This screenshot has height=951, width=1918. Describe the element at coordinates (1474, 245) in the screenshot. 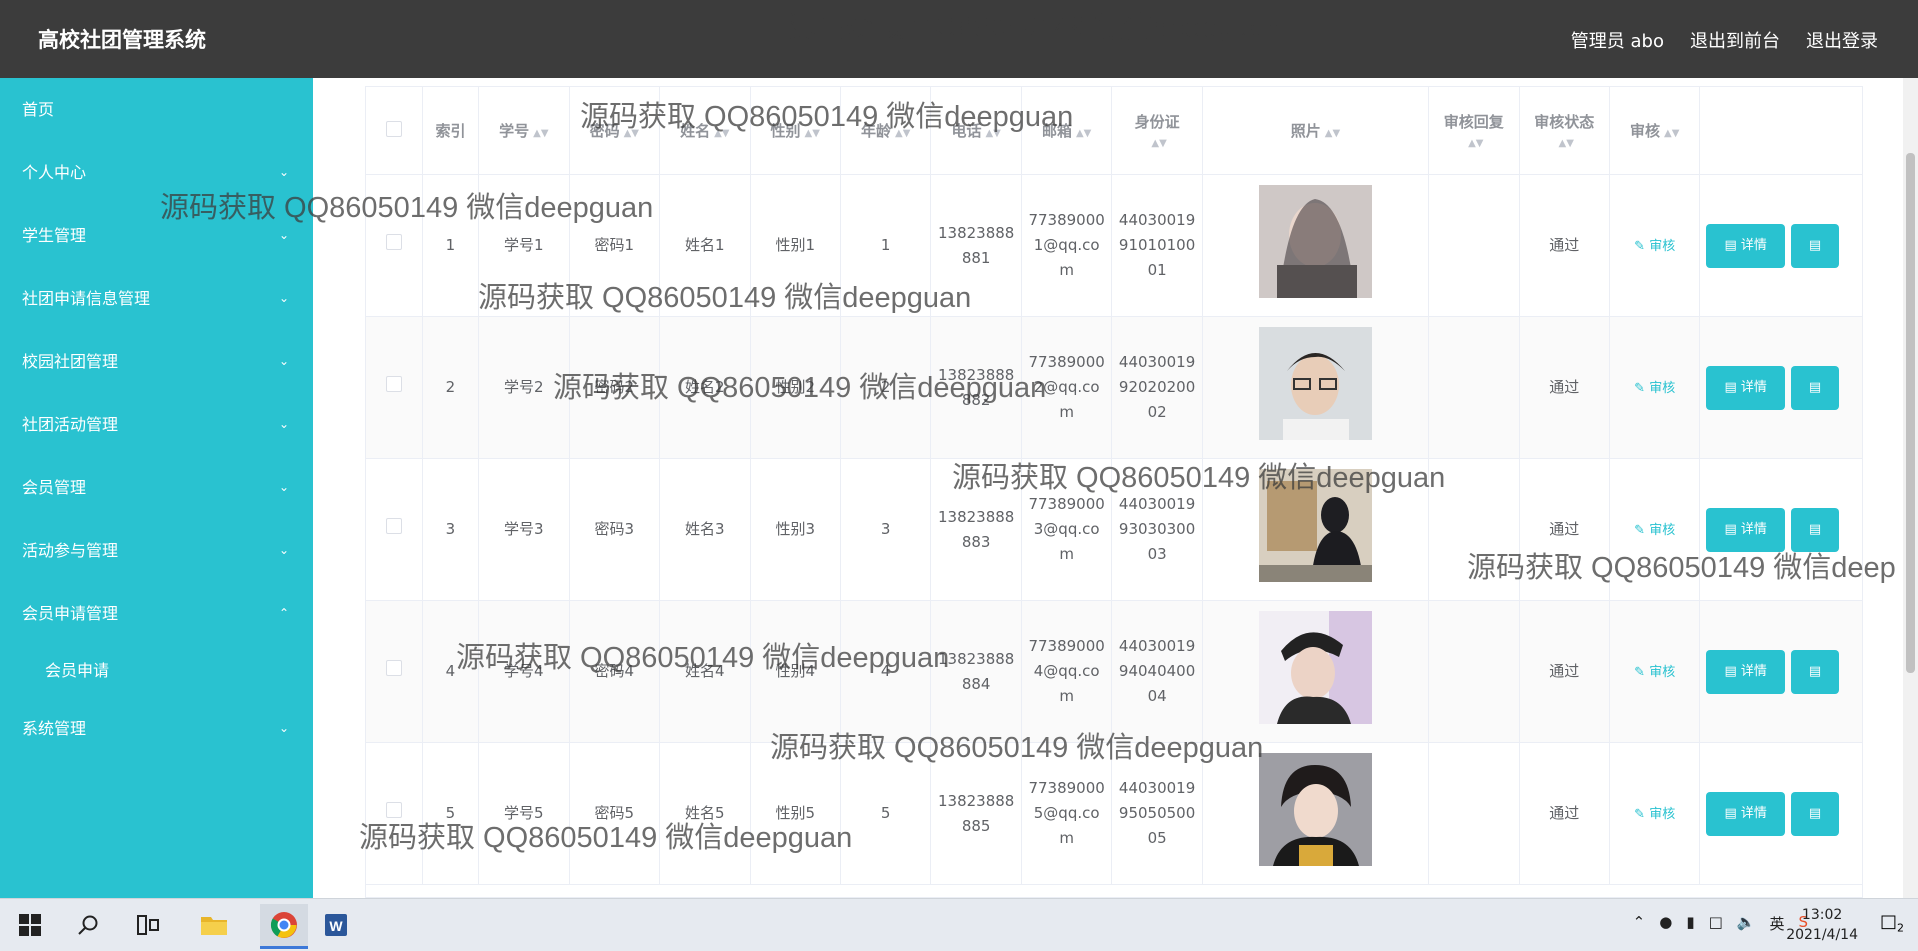

I see `cell-audit-reply` at that location.